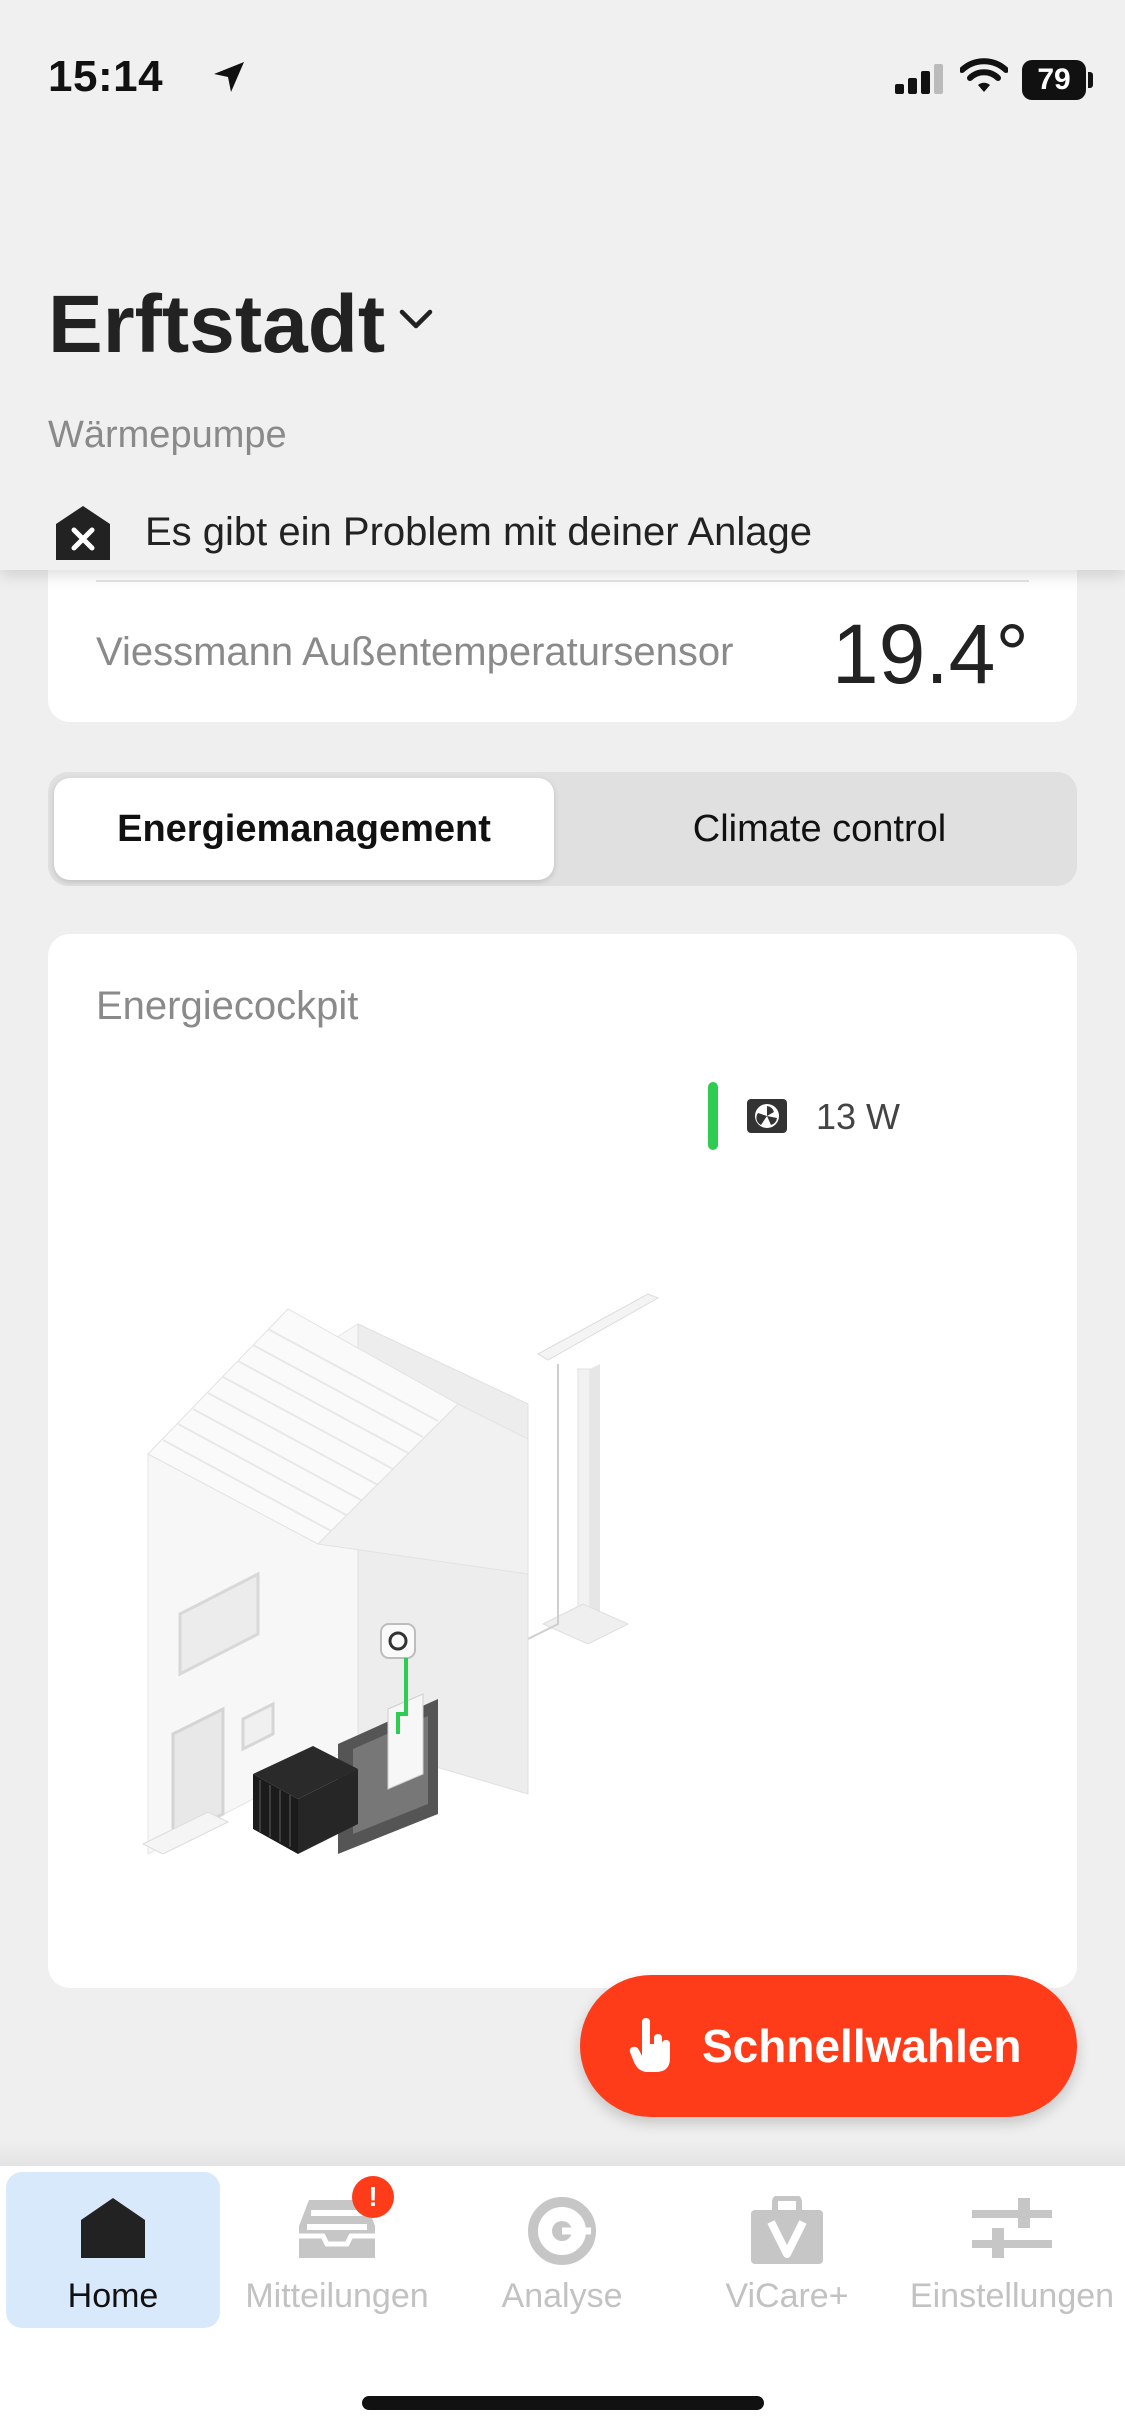 The width and height of the screenshot is (1125, 2436). What do you see at coordinates (858, 1116) in the screenshot?
I see `power-value: 13 W` at bounding box center [858, 1116].